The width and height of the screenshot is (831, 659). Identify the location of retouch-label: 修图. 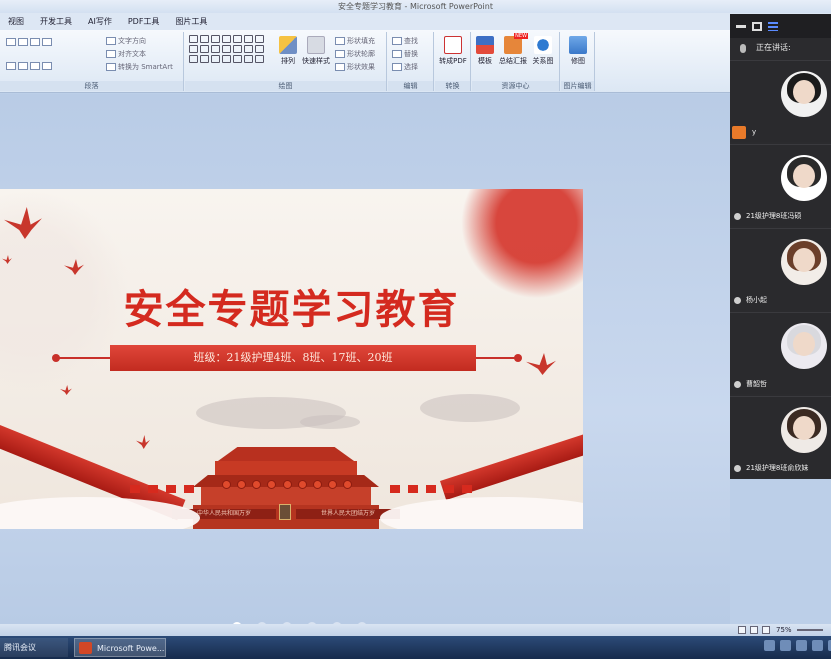
(578, 61).